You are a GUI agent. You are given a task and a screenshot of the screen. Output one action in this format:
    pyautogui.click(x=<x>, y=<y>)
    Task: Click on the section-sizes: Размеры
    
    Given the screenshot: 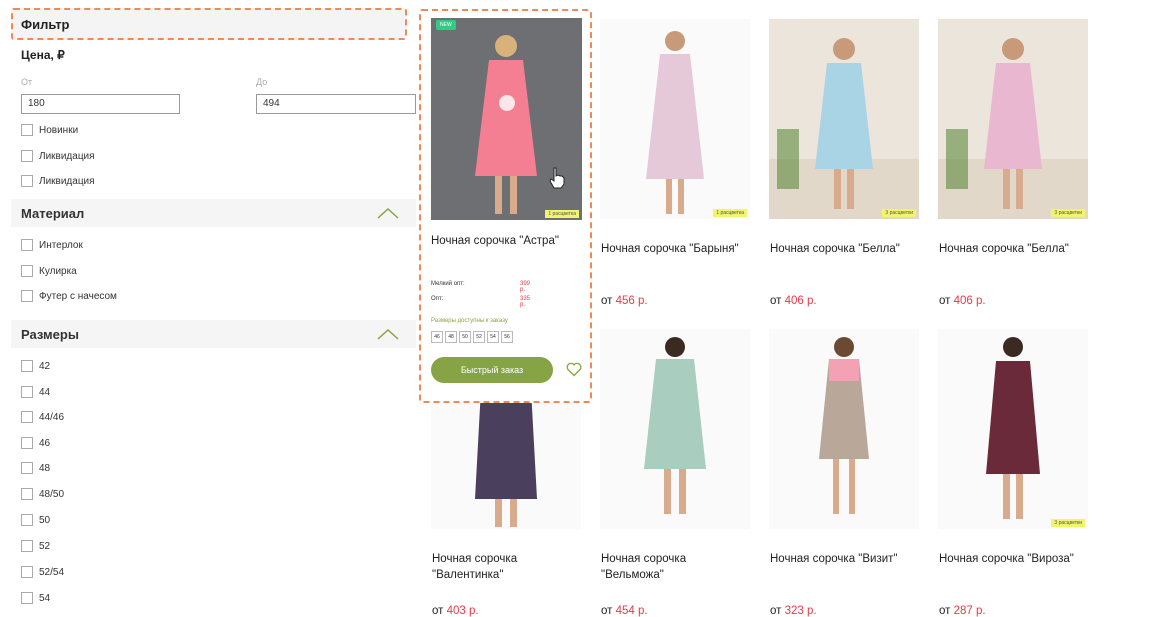 What is the action you would take?
    pyautogui.click(x=213, y=334)
    